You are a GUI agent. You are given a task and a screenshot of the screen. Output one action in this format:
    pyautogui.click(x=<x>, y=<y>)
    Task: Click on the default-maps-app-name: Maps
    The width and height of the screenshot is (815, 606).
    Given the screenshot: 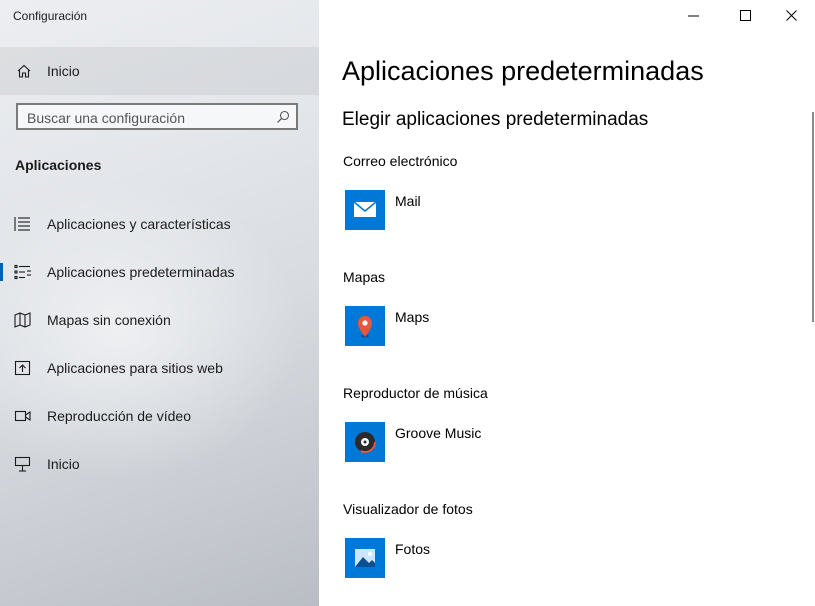 What is the action you would take?
    pyautogui.click(x=412, y=317)
    